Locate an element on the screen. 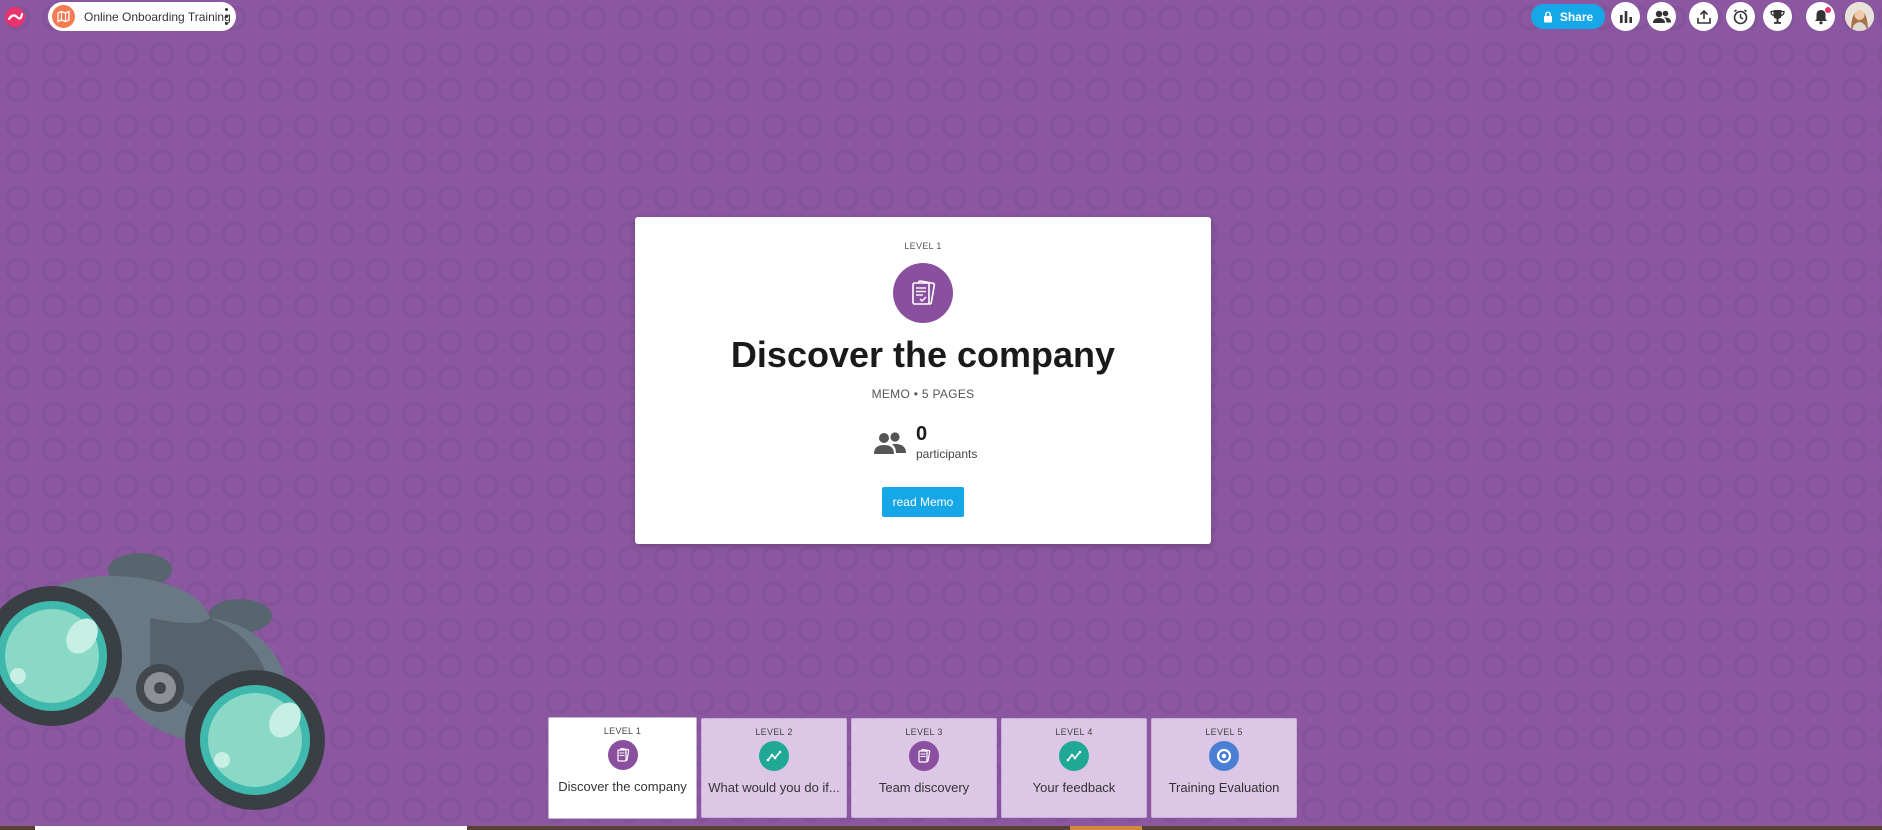 The image size is (1882, 830). people-icon is located at coordinates (890, 443).